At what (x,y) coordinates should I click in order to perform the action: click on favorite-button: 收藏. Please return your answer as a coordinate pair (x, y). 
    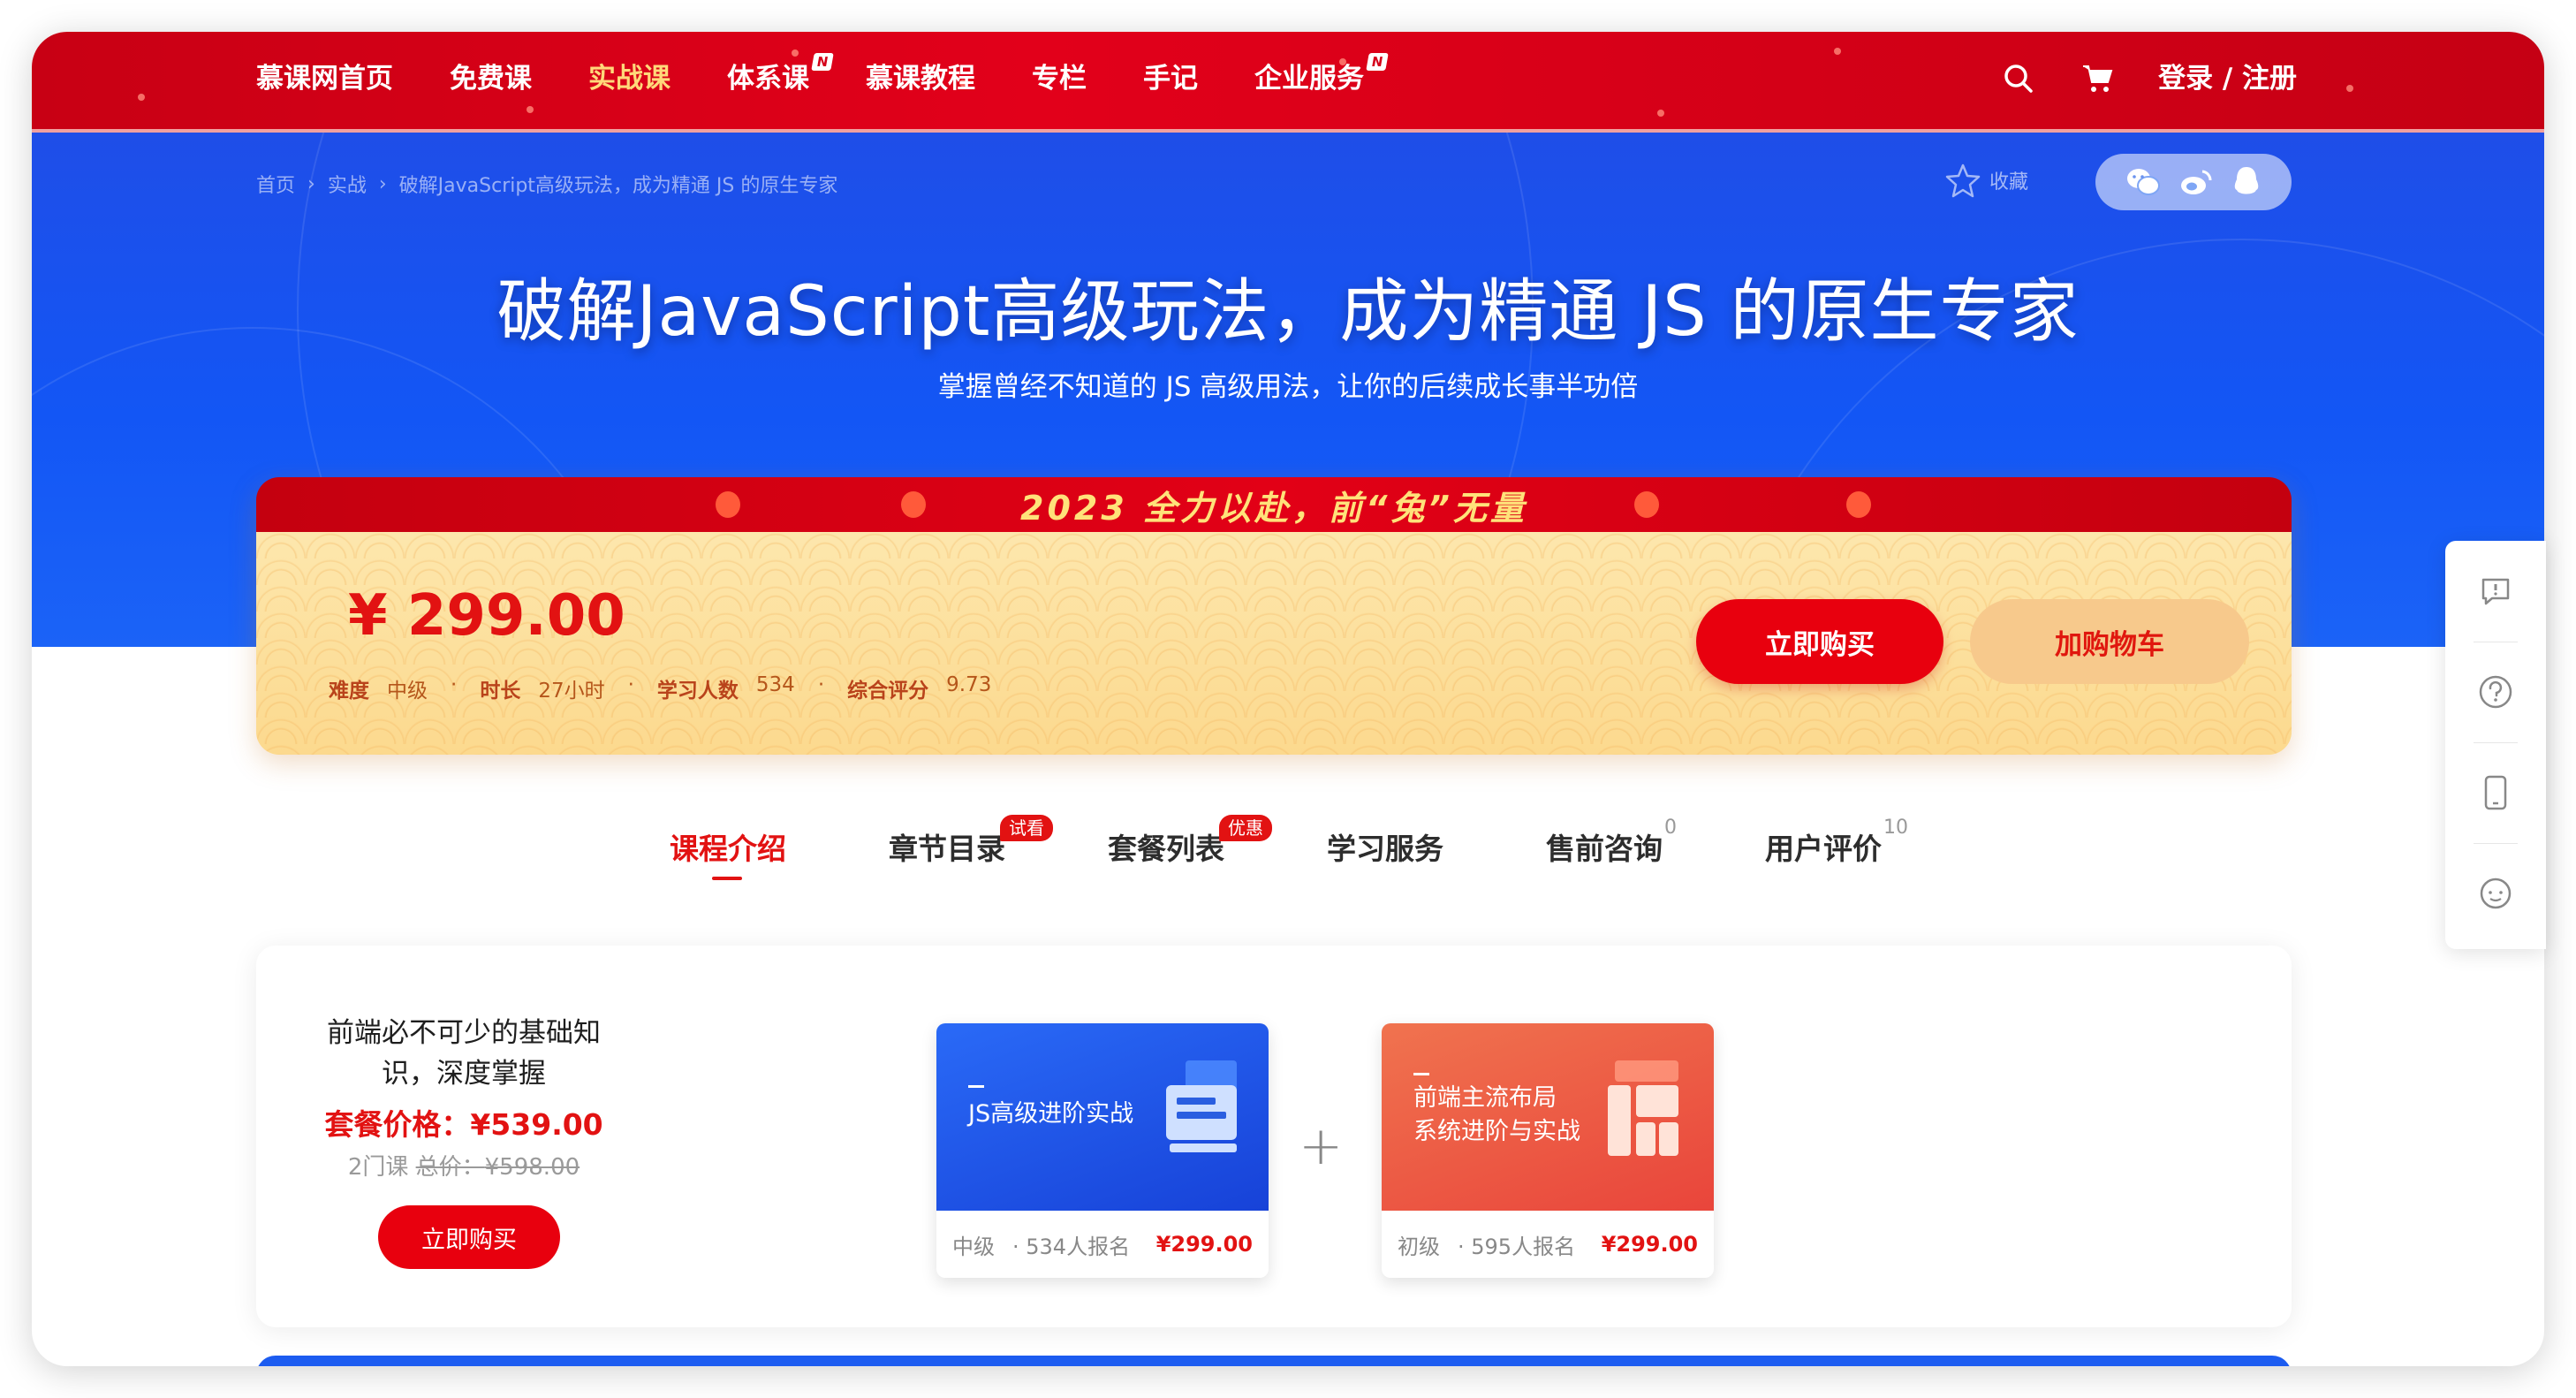
    Looking at the image, I should click on (1987, 180).